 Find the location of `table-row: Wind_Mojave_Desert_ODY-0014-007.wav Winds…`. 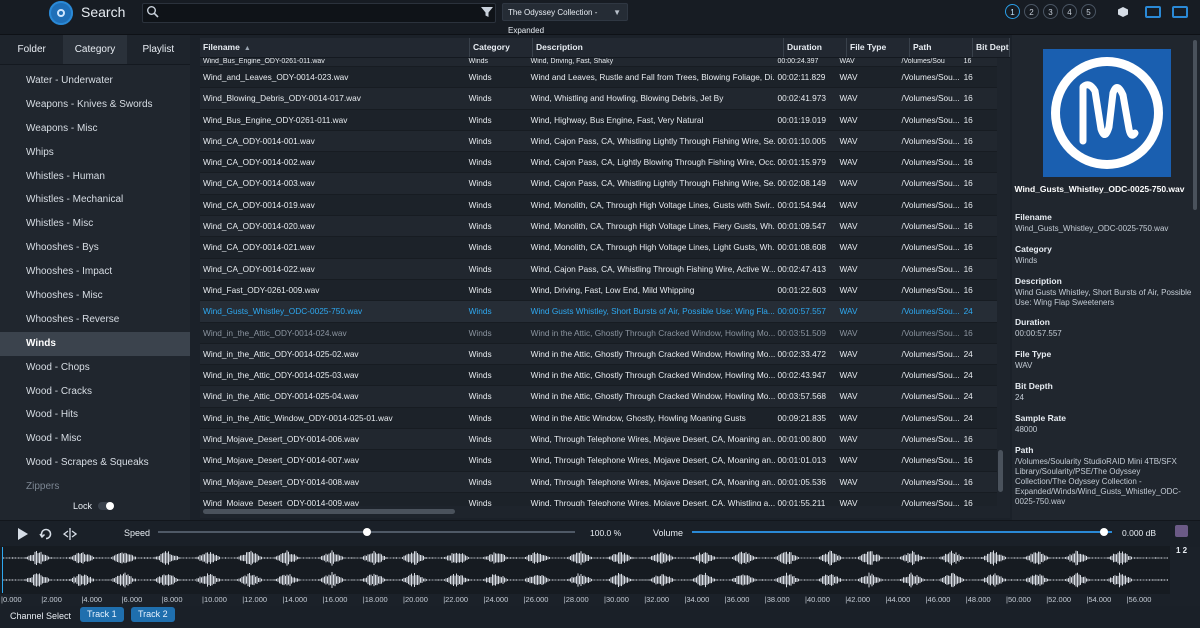

table-row: Wind_Mojave_Desert_ODY-0014-007.wav Winds… is located at coordinates (598, 461).